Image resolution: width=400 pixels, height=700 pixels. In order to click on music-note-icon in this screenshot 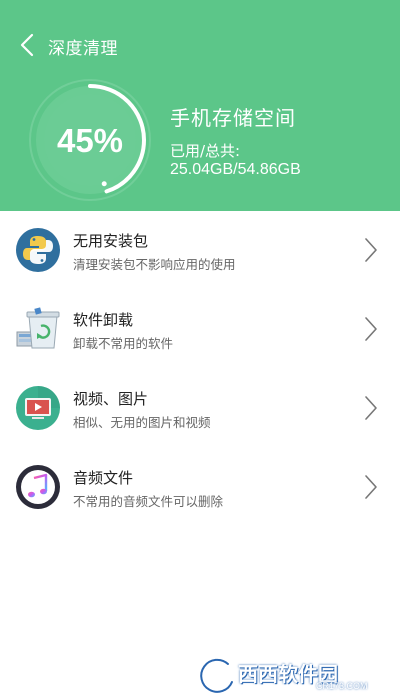, I will do `click(38, 487)`.